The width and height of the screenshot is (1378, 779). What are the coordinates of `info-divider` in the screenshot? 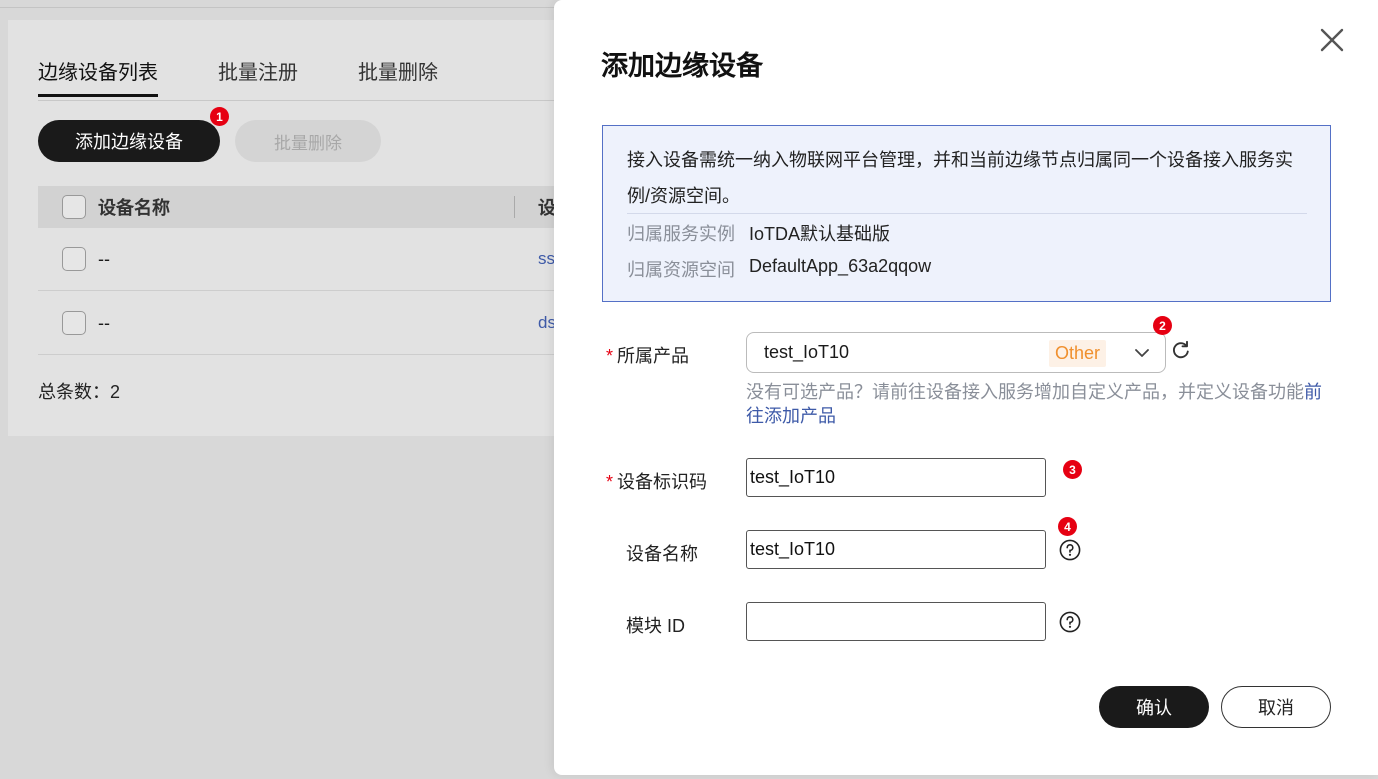 It's located at (967, 213).